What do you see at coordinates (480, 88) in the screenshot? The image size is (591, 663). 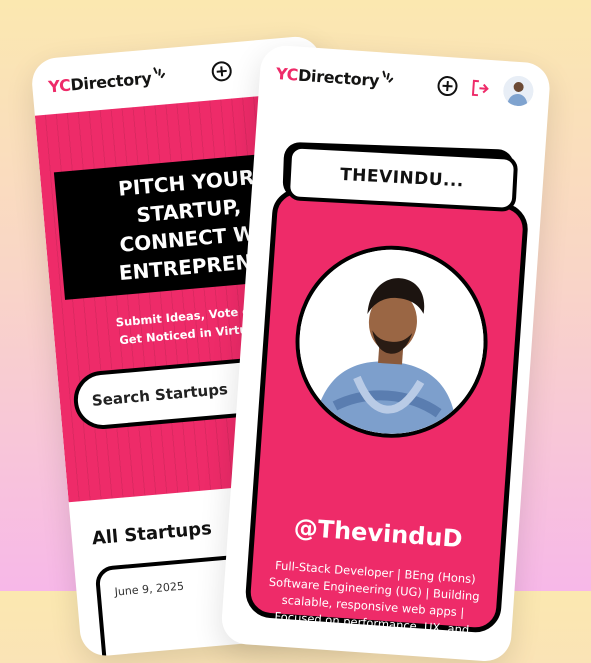 I see `logout-icon` at bounding box center [480, 88].